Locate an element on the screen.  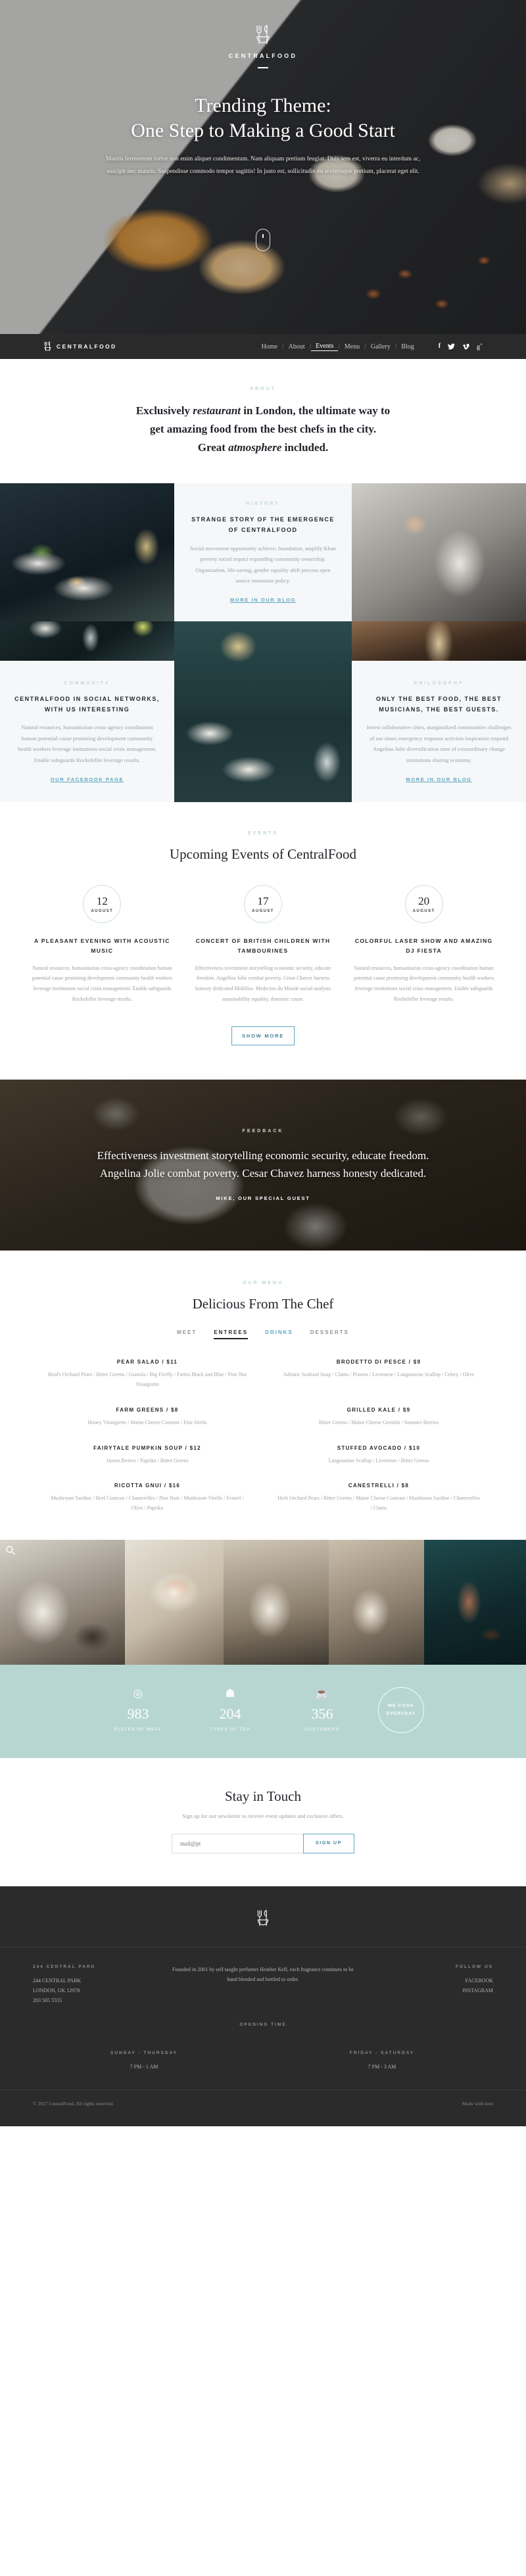
nav-item-events: Events is located at coordinates (325, 347).